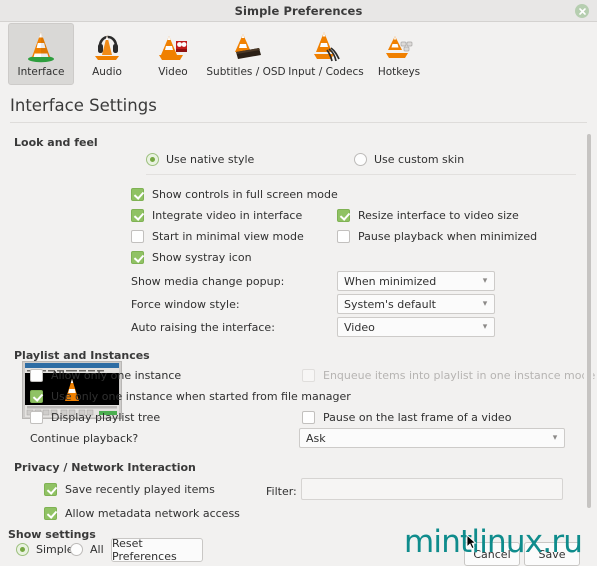 This screenshot has width=597, height=566. What do you see at coordinates (87, 549) in the screenshot?
I see `radio-show-all: All` at bounding box center [87, 549].